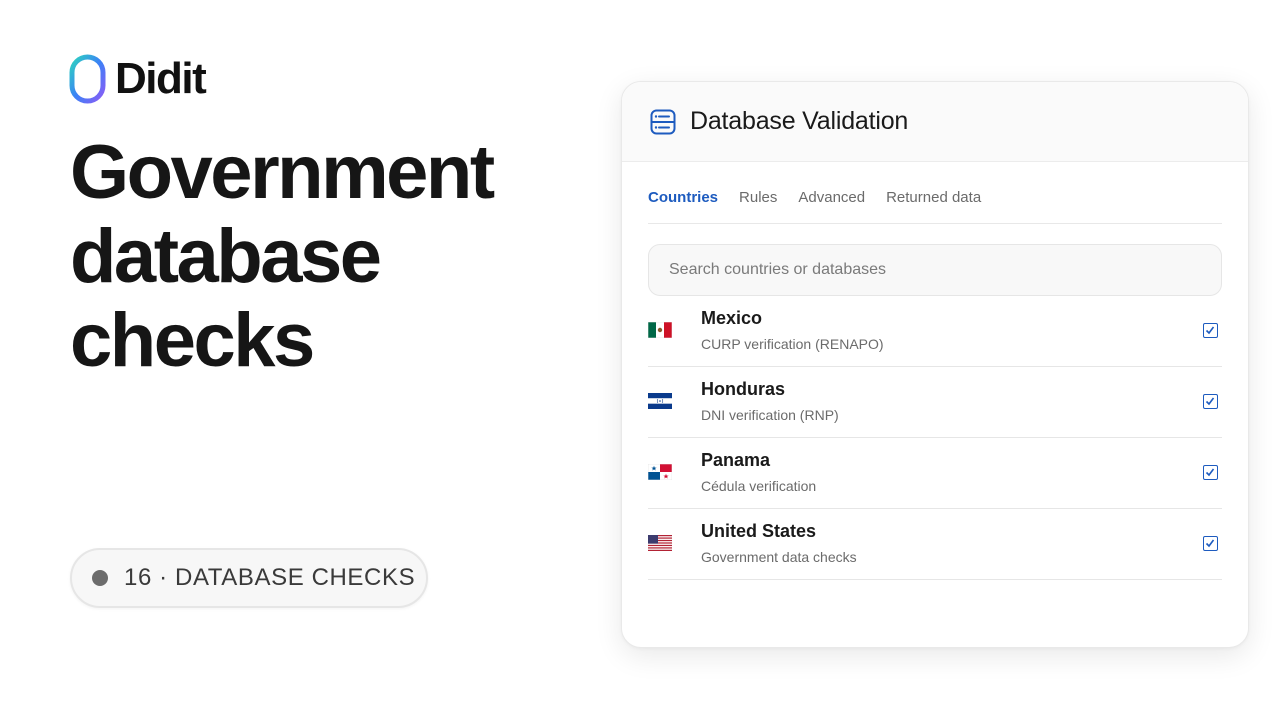  What do you see at coordinates (758, 197) in the screenshot?
I see `tab-rules: Rules` at bounding box center [758, 197].